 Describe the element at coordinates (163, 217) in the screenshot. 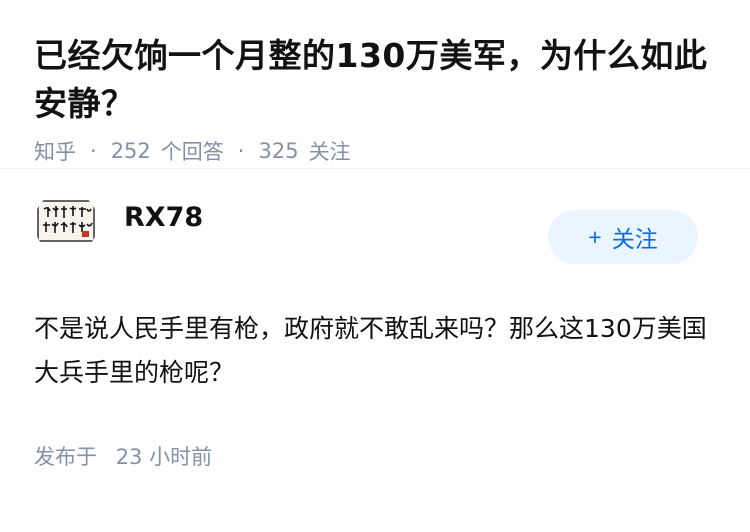

I see `author-name: RX78` at that location.